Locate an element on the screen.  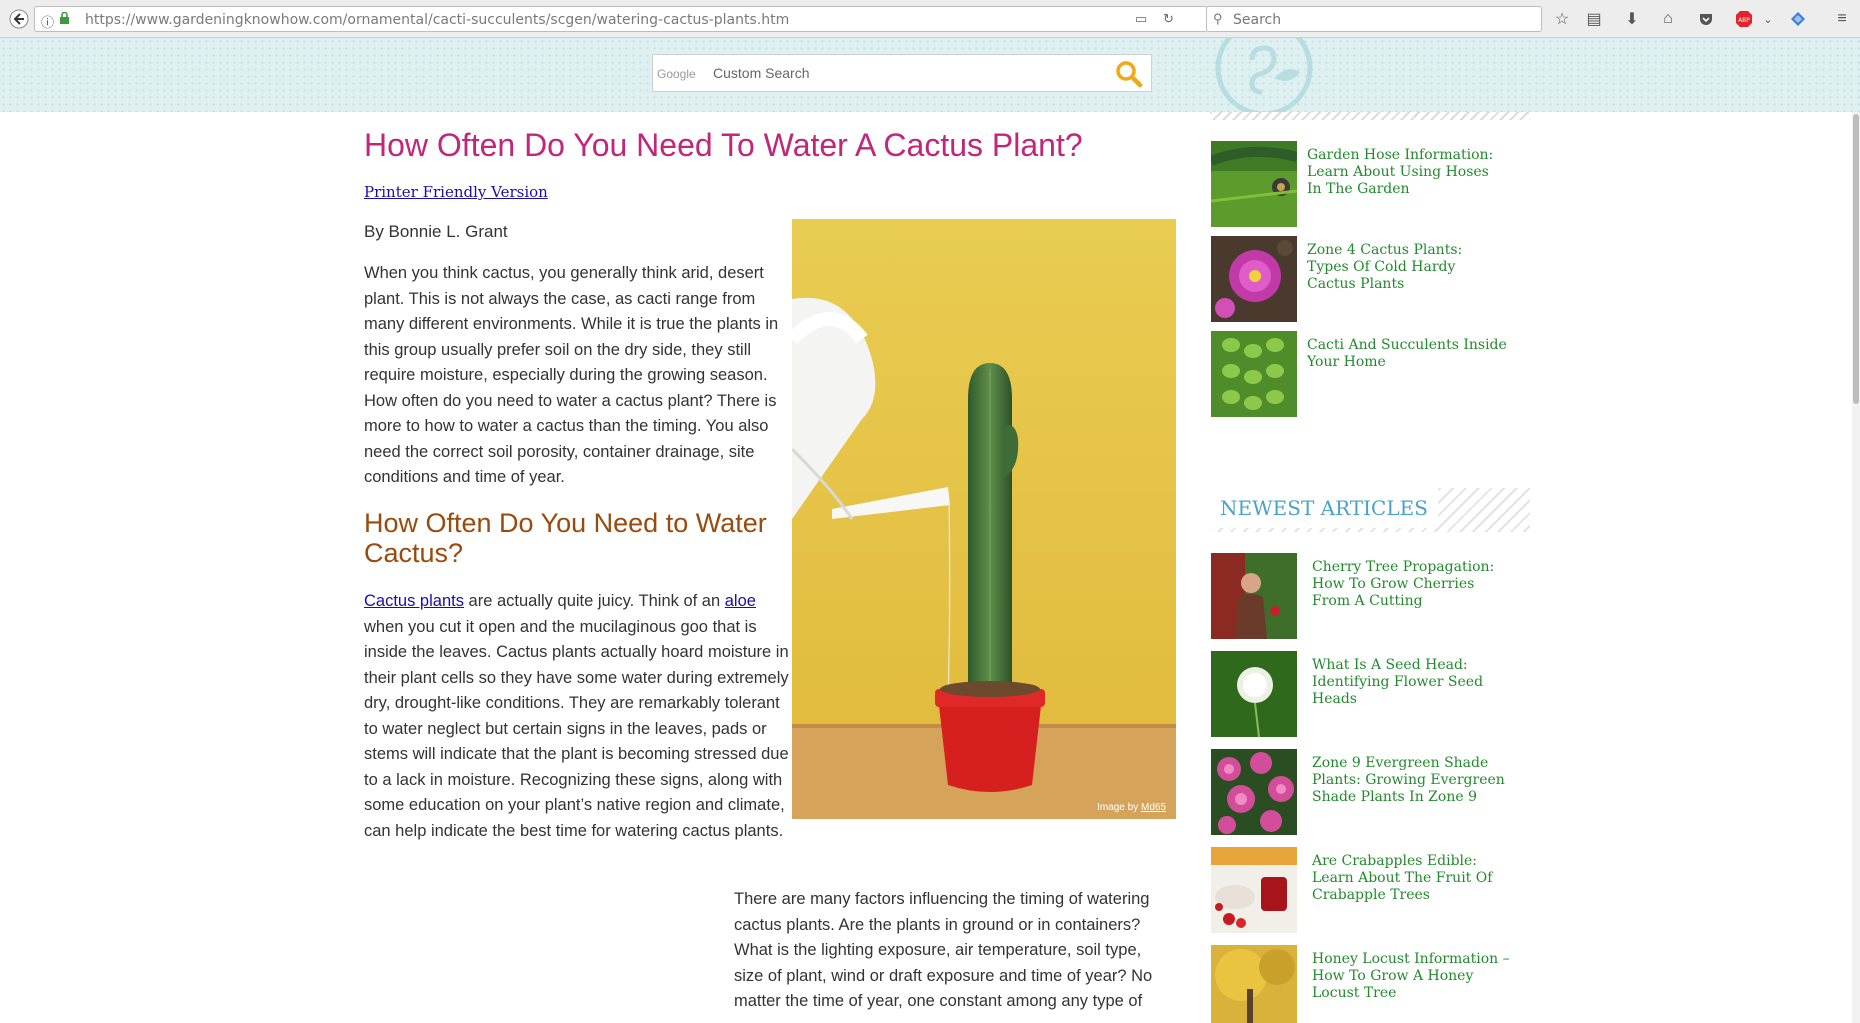
newest-articles-header: NEWEST ARTICLES is located at coordinates (1370, 510).